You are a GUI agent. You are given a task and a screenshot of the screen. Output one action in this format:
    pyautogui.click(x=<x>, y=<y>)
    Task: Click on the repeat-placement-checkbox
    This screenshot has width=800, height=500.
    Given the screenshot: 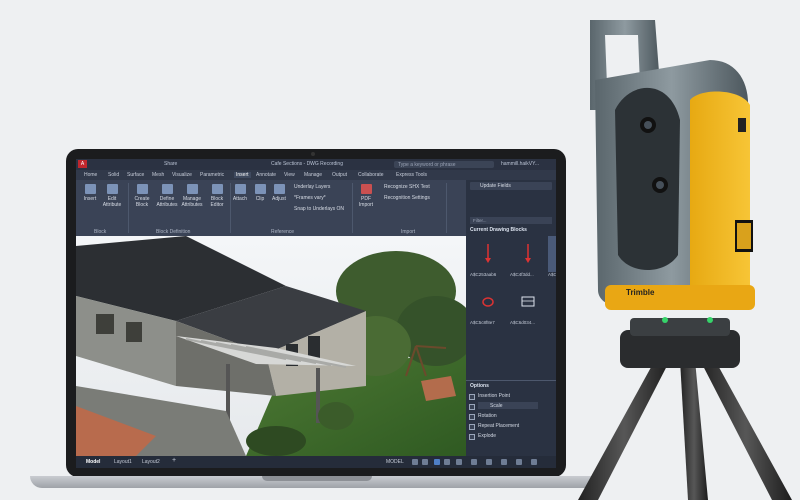 What is the action you would take?
    pyautogui.click(x=472, y=427)
    